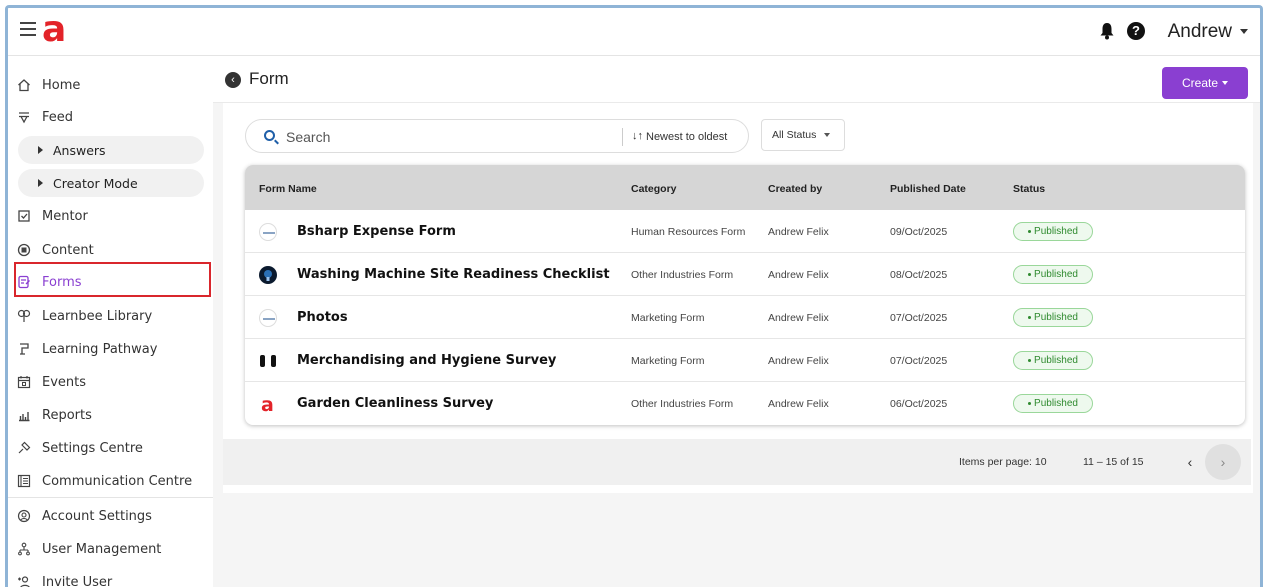 The image size is (1268, 587). What do you see at coordinates (682, 275) in the screenshot?
I see `form-category: Other Industries Form` at bounding box center [682, 275].